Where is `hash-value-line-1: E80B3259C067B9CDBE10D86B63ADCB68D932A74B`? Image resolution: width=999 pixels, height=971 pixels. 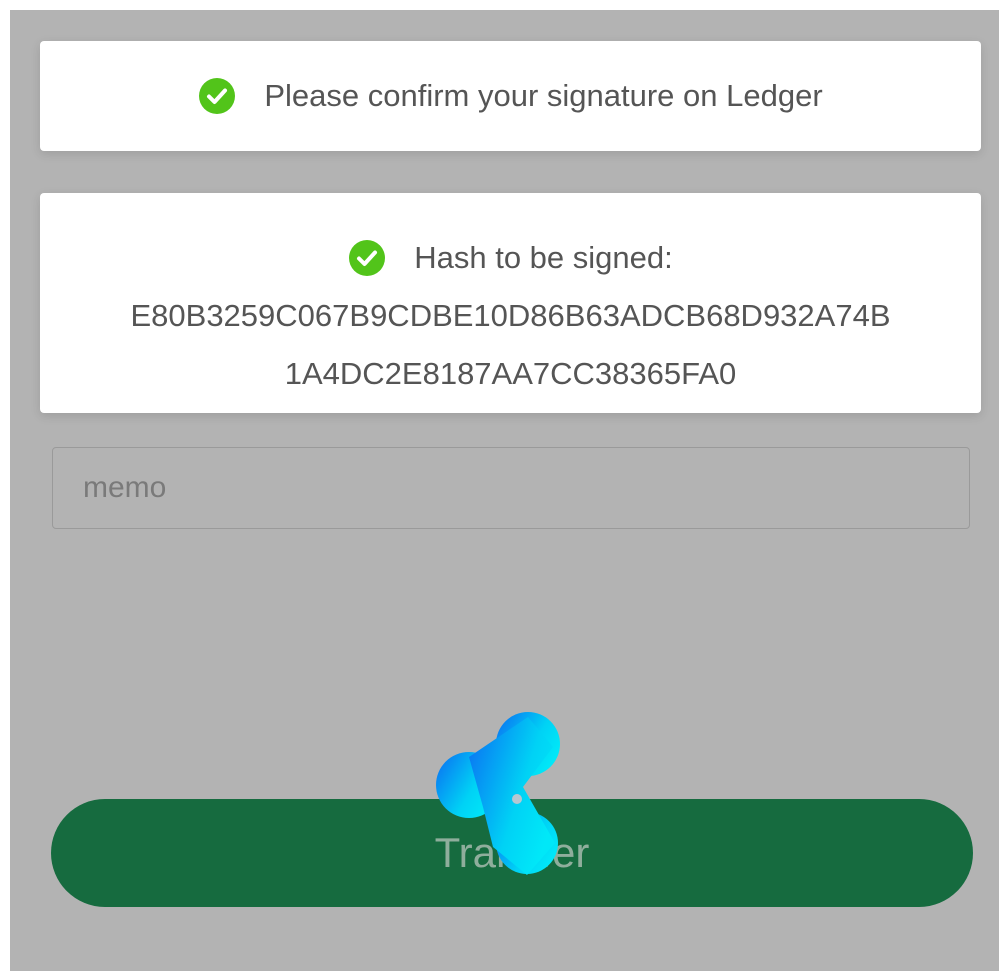 hash-value-line-1: E80B3259C067B9CDBE10D86B63ADCB68D932A74B is located at coordinates (510, 315).